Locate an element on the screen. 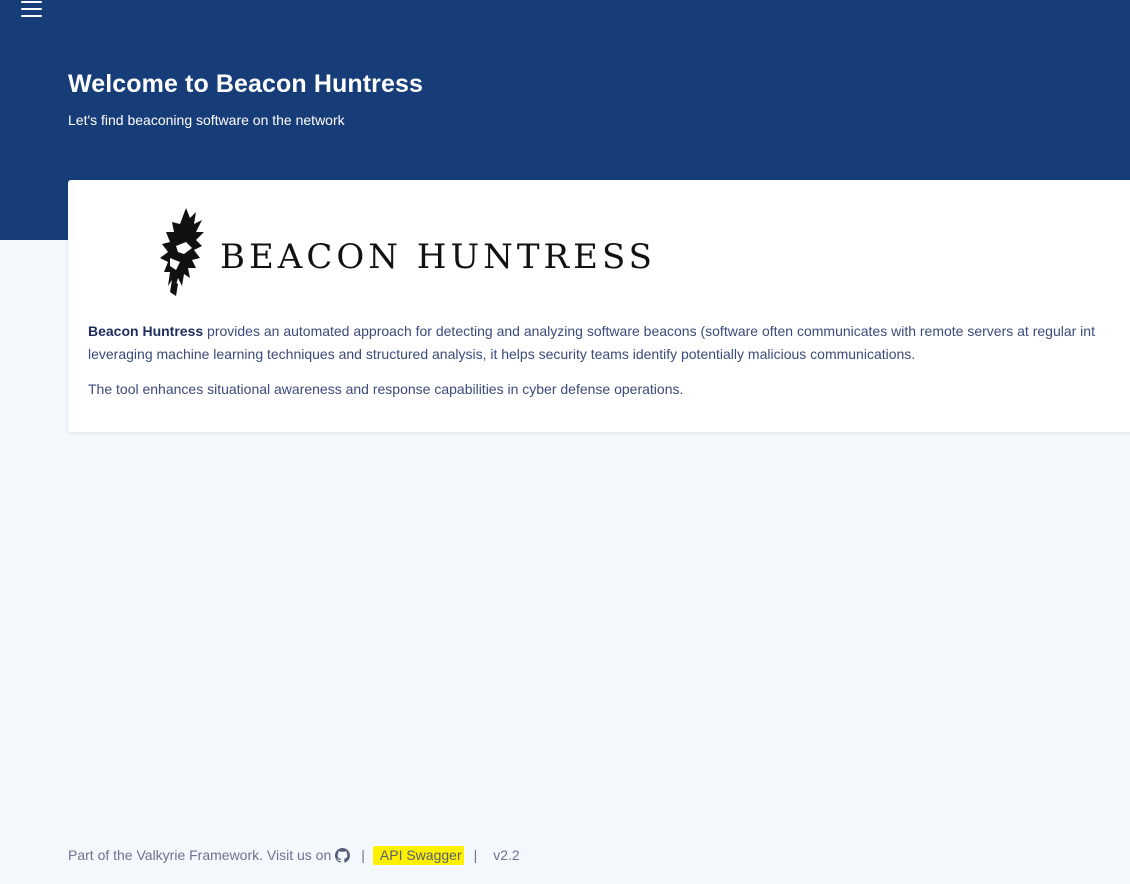  api-swagger-link: API Swagger is located at coordinates (418, 855).